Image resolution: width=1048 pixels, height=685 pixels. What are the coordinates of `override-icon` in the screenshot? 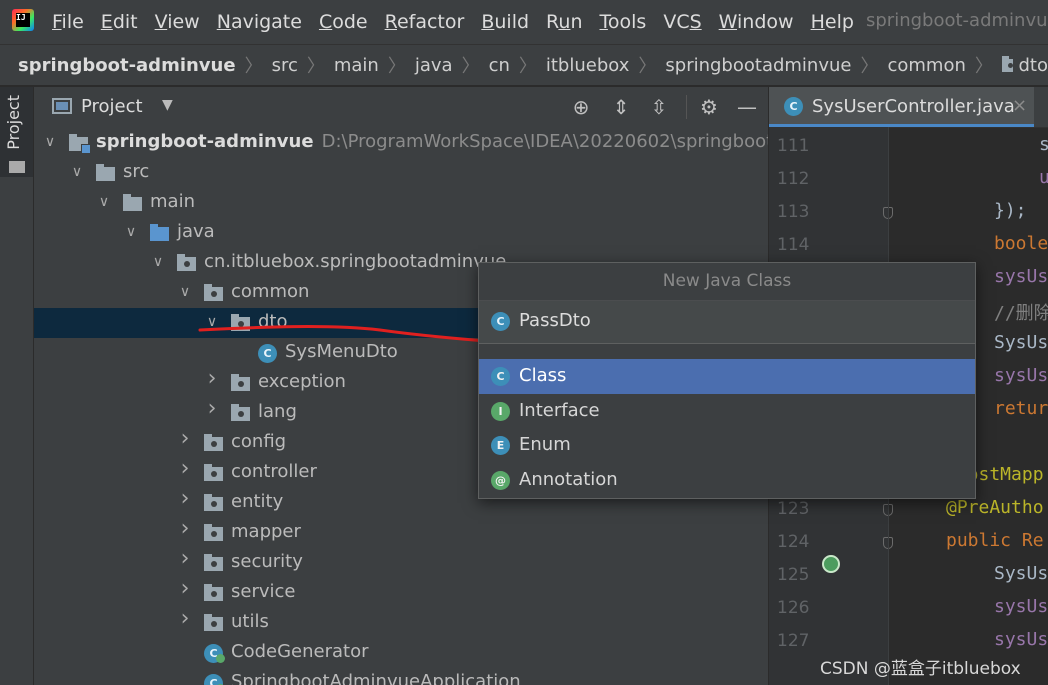 It's located at (831, 564).